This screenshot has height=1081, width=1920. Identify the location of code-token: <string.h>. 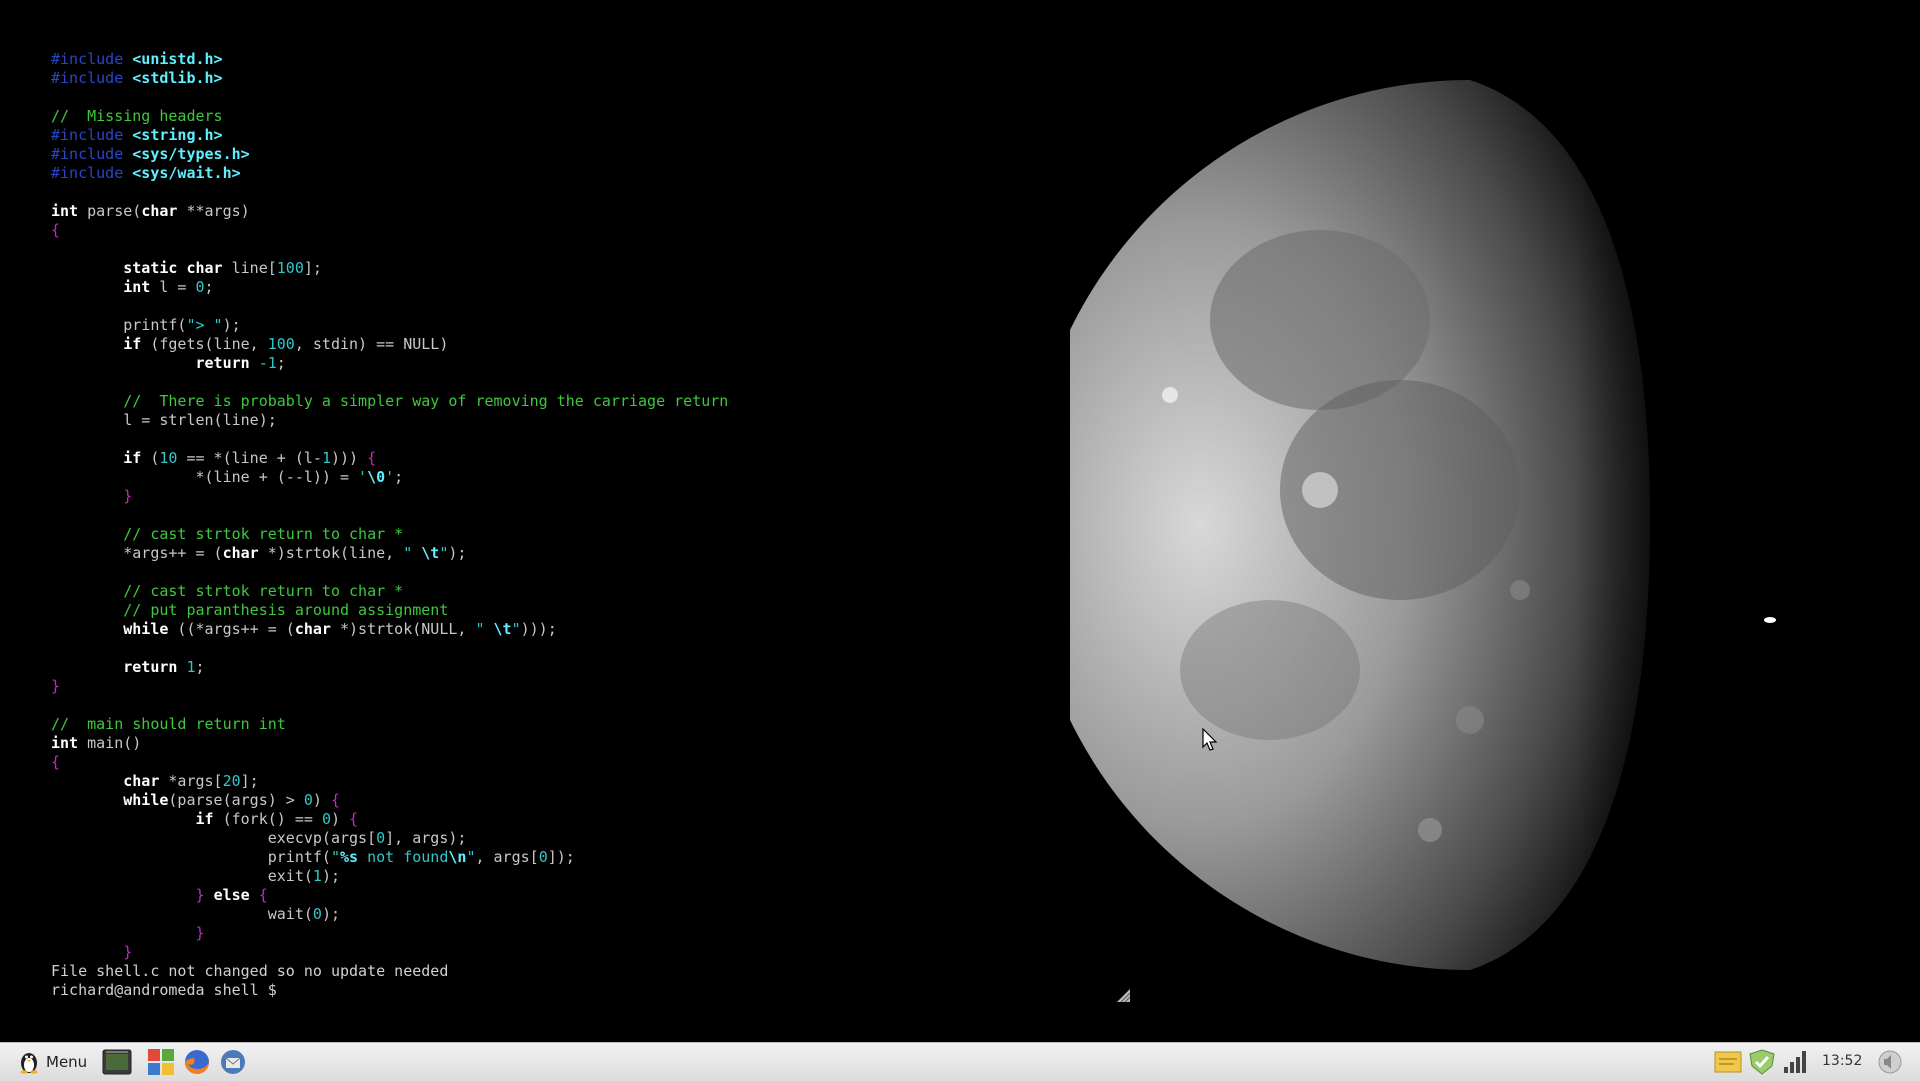
(177, 135).